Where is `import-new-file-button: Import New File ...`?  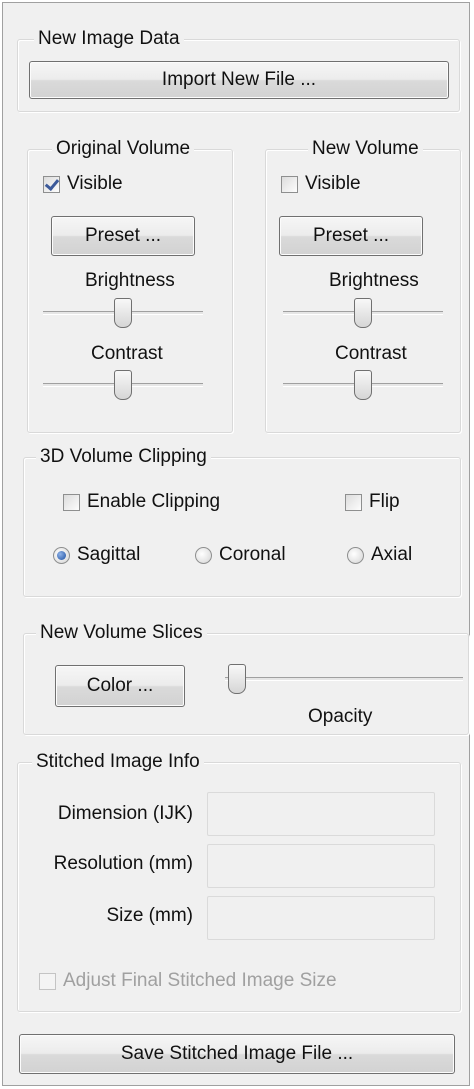
import-new-file-button: Import New File ... is located at coordinates (239, 80).